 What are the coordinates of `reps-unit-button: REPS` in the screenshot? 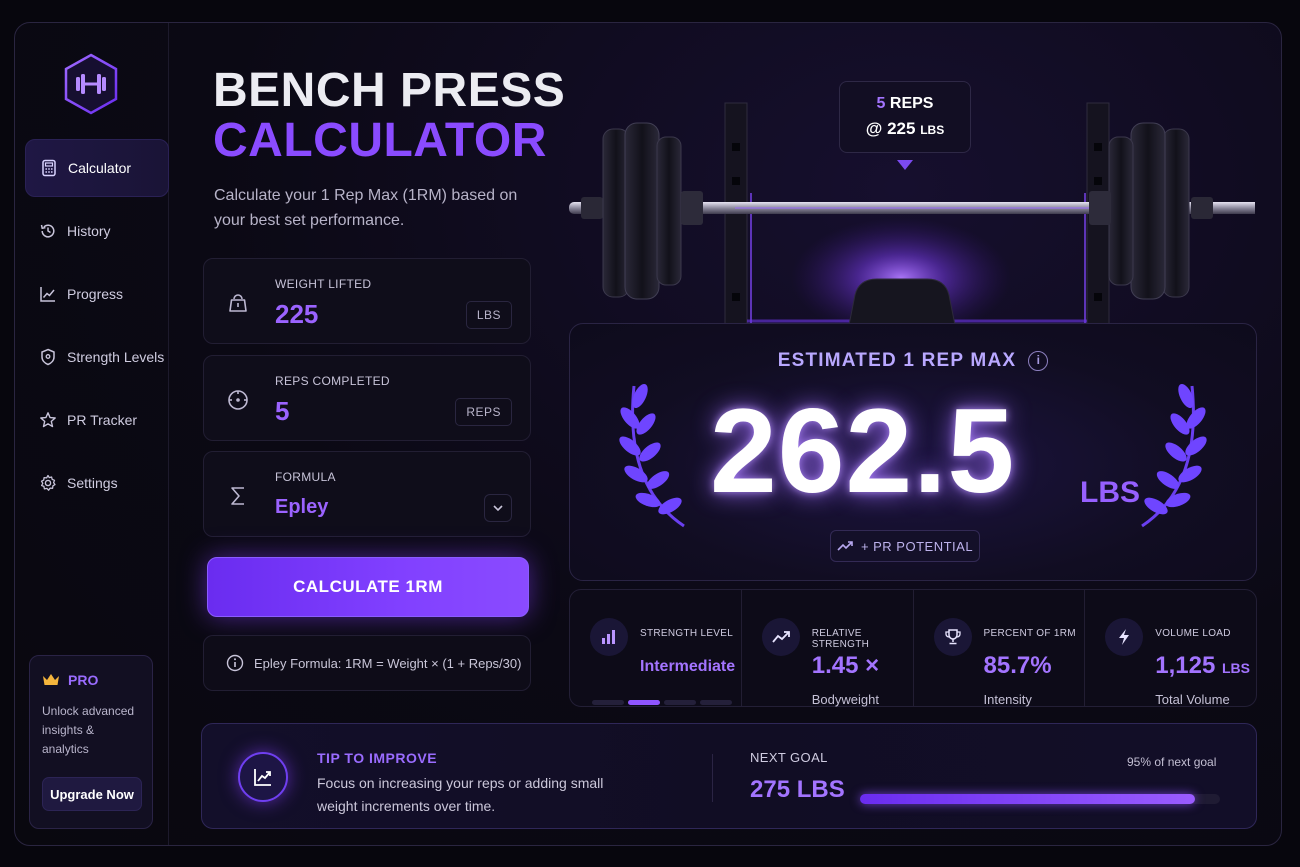 It's located at (483, 412).